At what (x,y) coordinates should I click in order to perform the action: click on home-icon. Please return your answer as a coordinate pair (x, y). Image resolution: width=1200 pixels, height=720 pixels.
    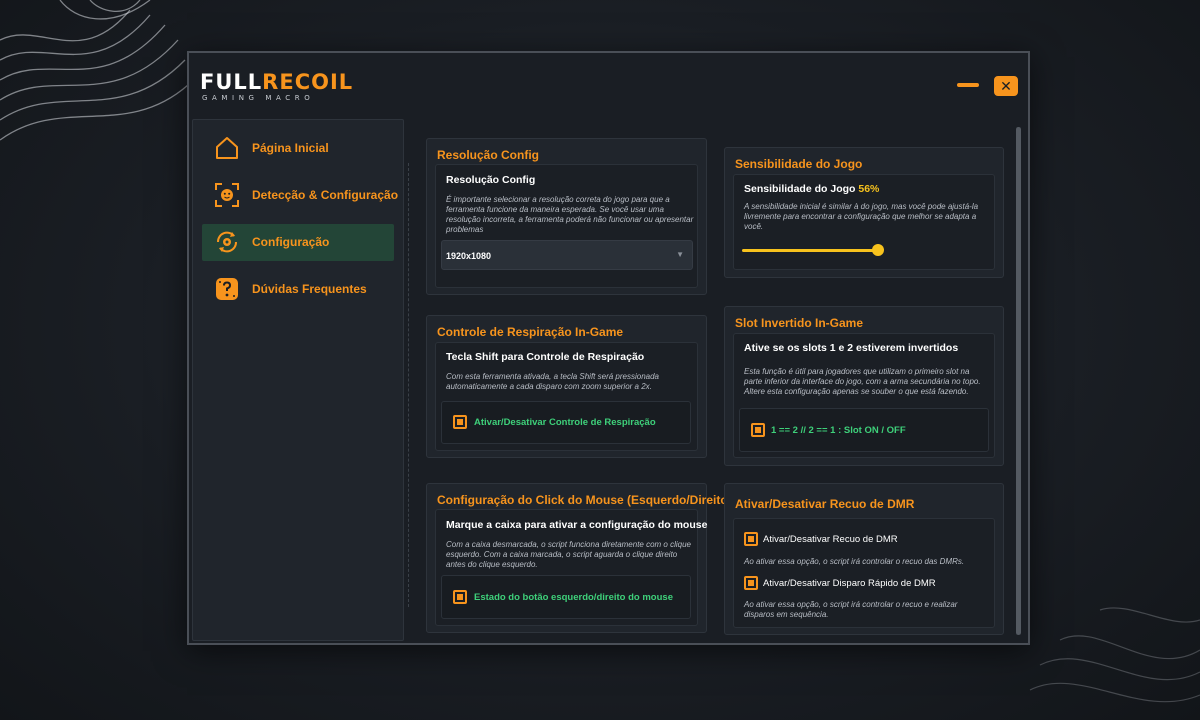
    Looking at the image, I should click on (227, 148).